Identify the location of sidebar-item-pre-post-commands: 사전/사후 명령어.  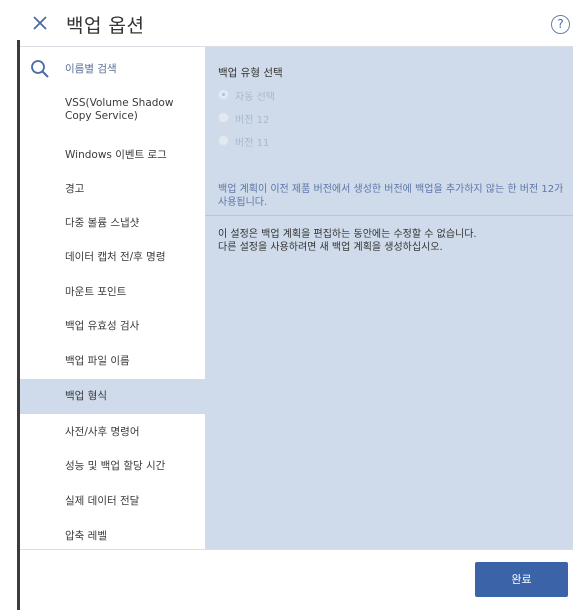
(112, 432).